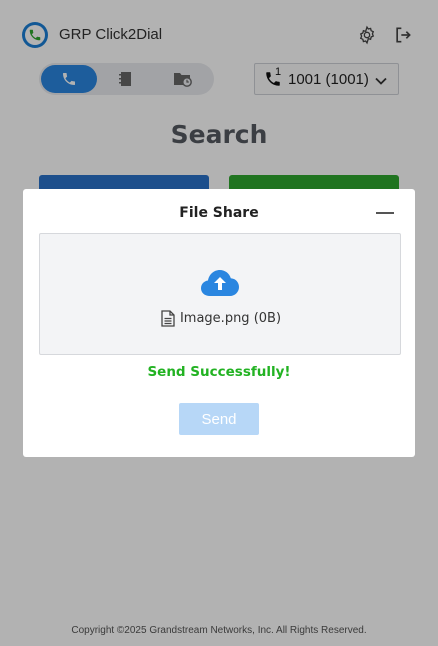  Describe the element at coordinates (385, 213) in the screenshot. I see `minimize-icon` at that location.